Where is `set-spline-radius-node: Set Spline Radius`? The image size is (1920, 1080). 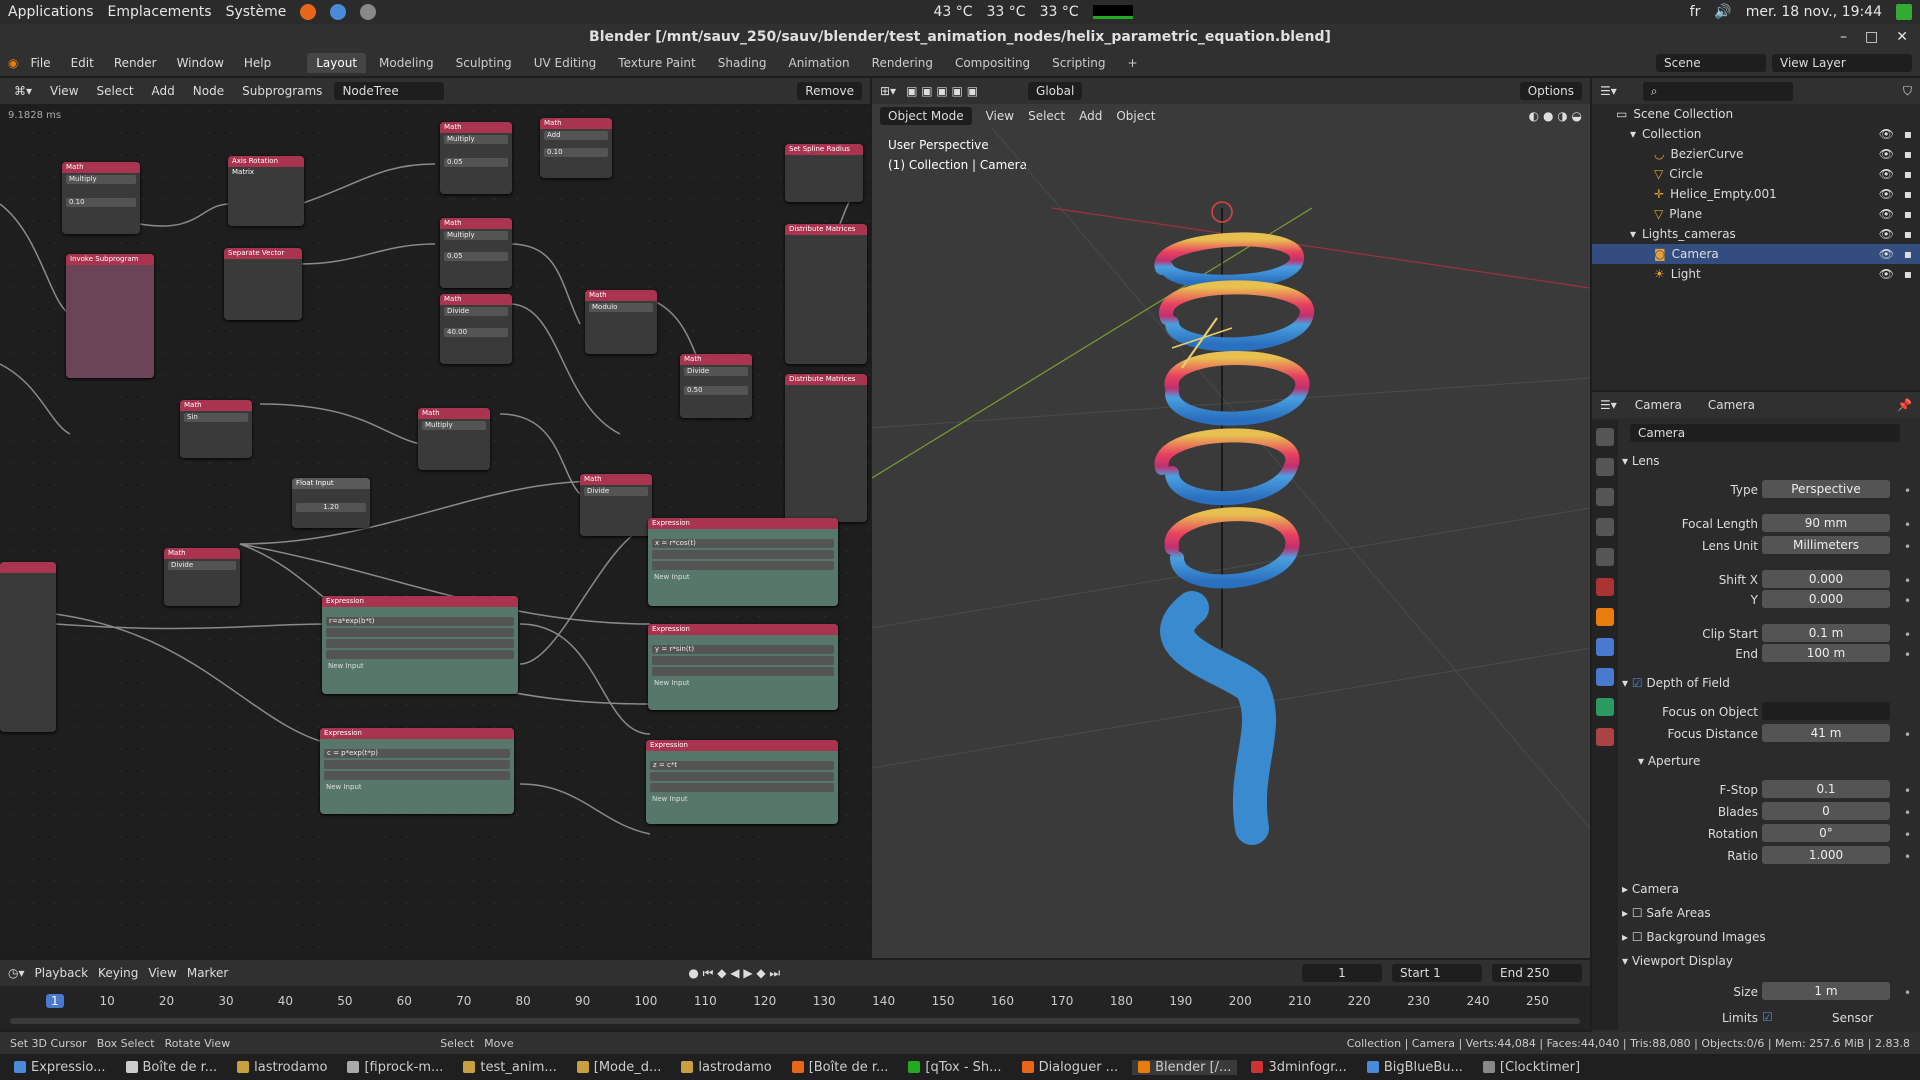 set-spline-radius-node: Set Spline Radius is located at coordinates (824, 173).